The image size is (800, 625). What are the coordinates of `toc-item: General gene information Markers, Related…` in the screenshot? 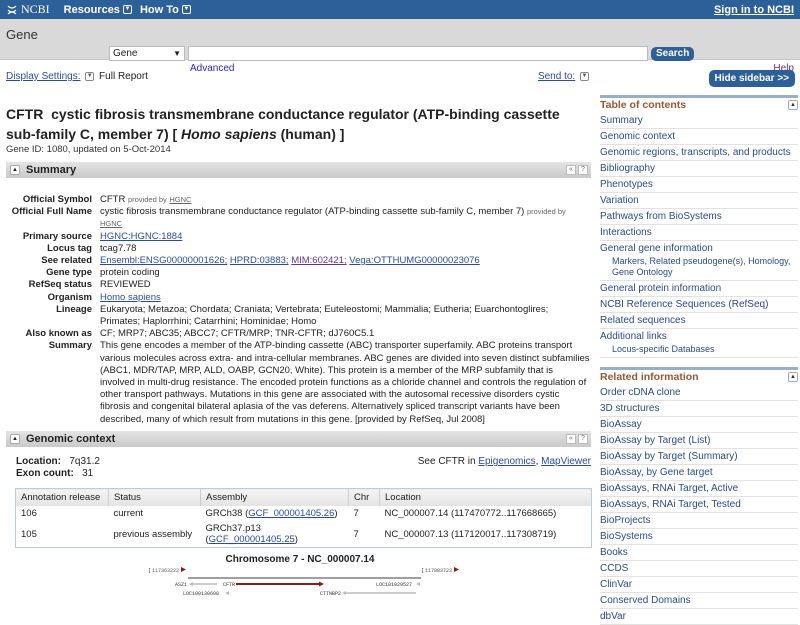 It's located at (699, 261).